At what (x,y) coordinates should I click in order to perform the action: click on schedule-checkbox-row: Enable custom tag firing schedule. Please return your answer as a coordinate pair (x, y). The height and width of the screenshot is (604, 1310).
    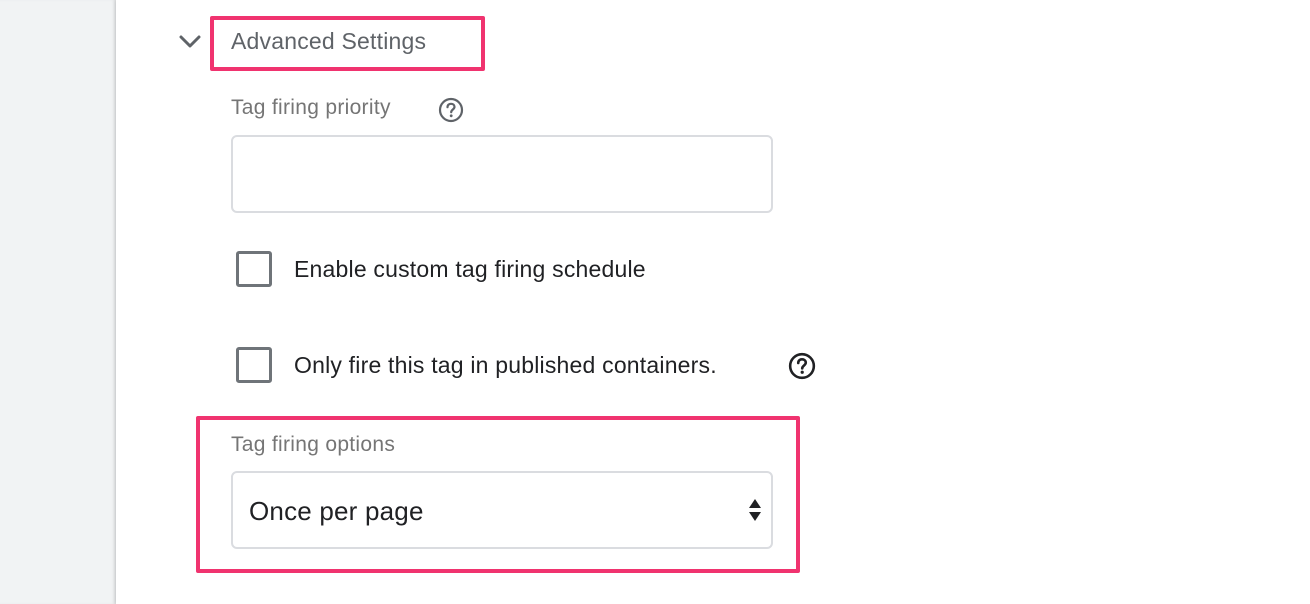
    Looking at the image, I should click on (441, 269).